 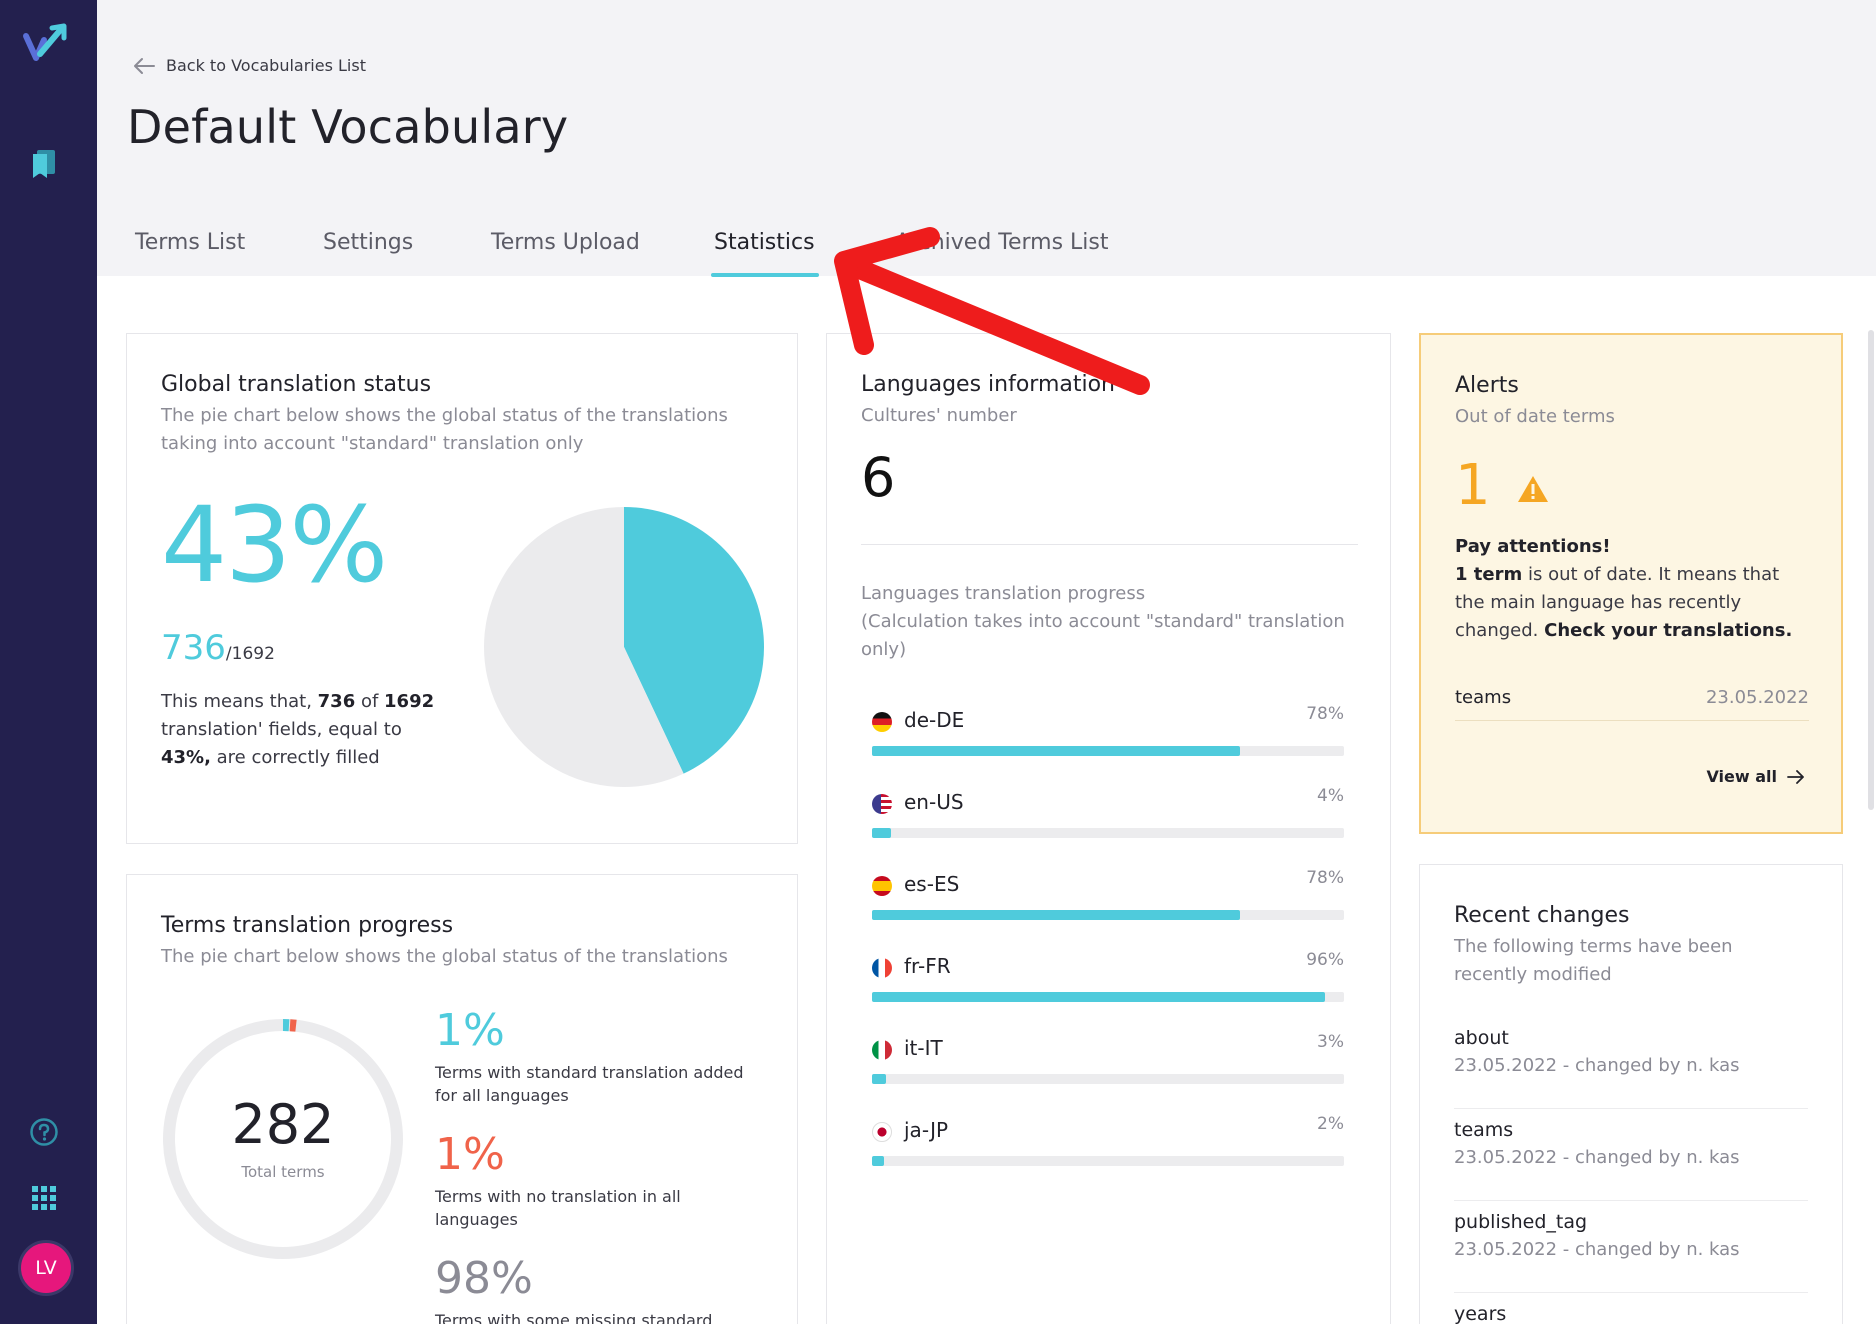 I want to click on spain-flag-icon, so click(x=882, y=886).